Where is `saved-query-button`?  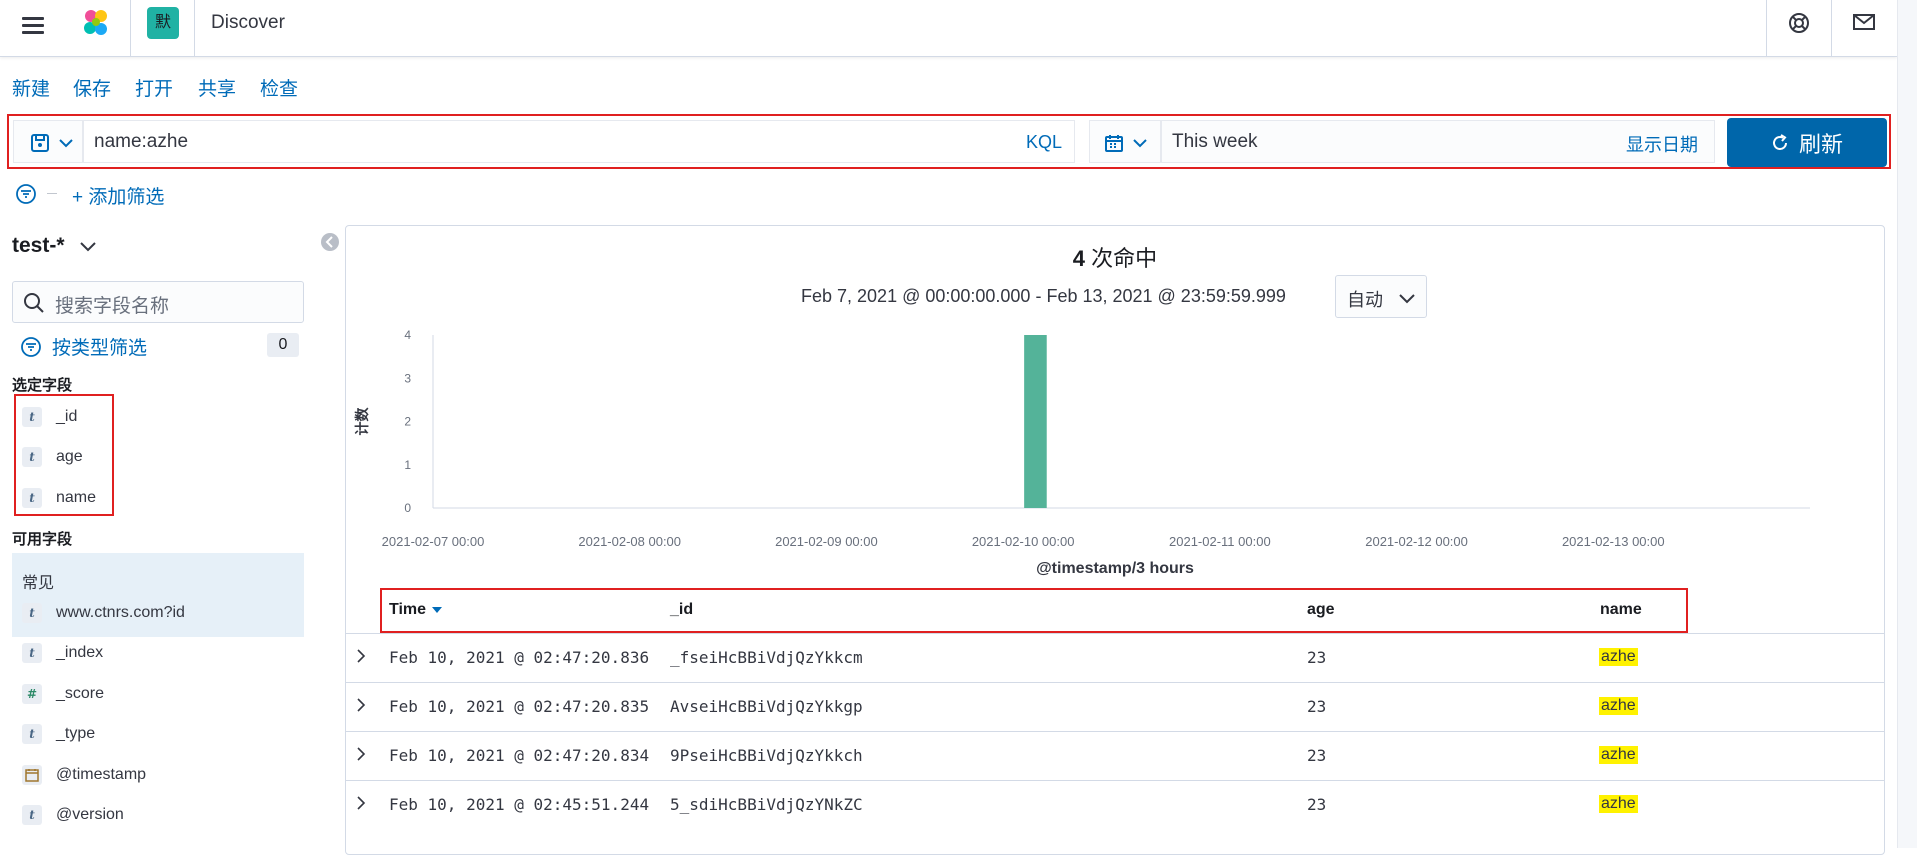 saved-query-button is located at coordinates (48, 141).